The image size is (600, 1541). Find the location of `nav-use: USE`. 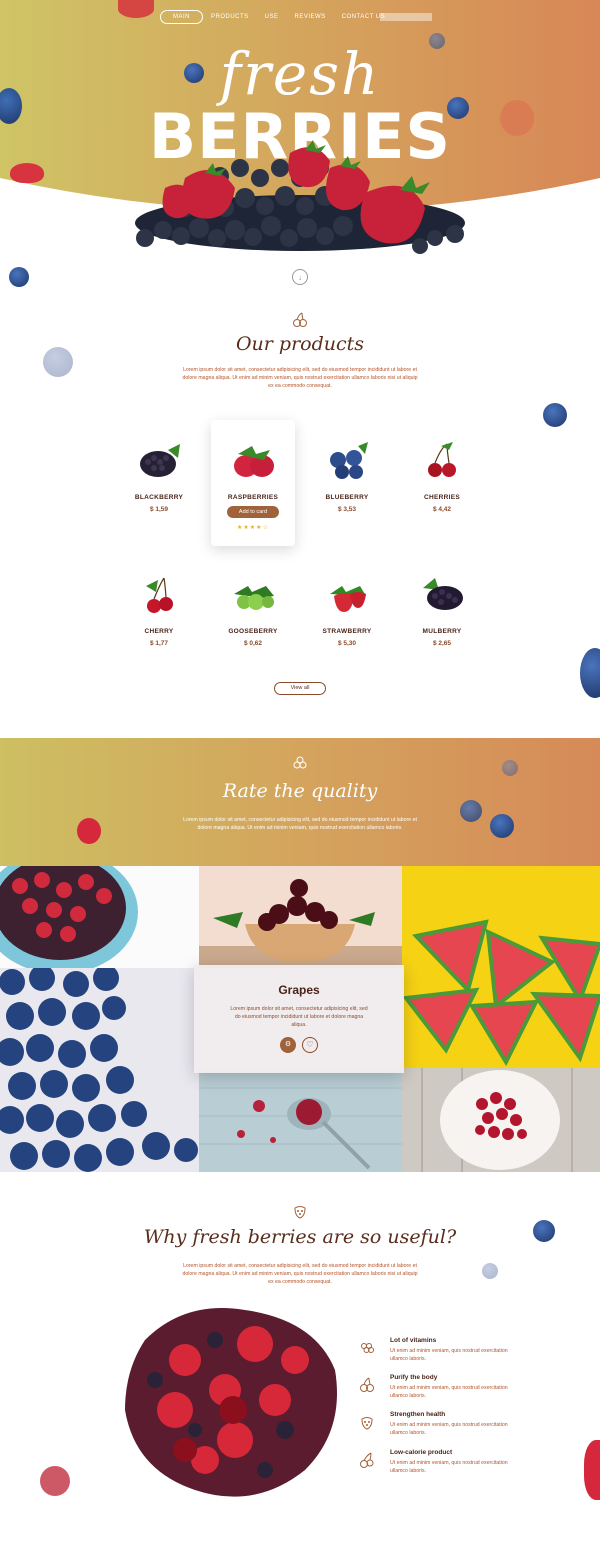

nav-use: USE is located at coordinates (272, 17).